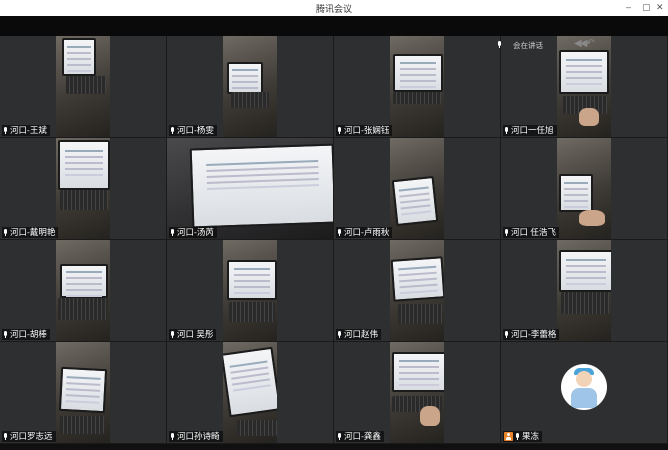 The width and height of the screenshot is (668, 450). I want to click on participant-tile: 河口孙诗畸, so click(250, 393).